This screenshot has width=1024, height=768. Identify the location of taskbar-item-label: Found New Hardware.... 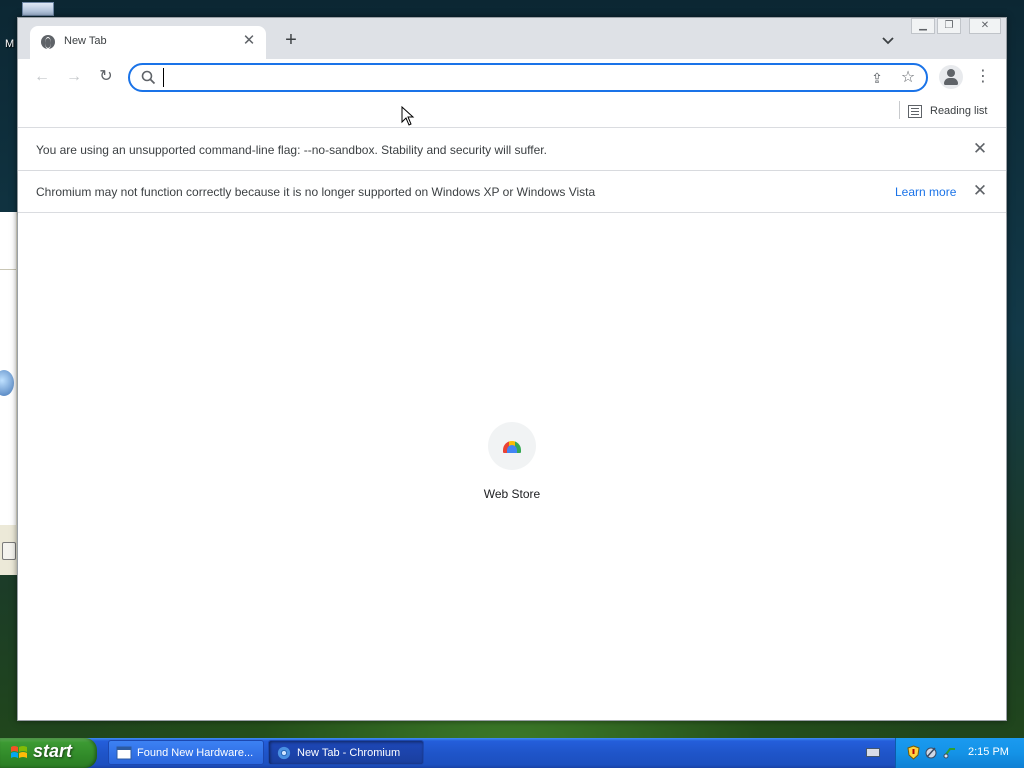
(195, 753).